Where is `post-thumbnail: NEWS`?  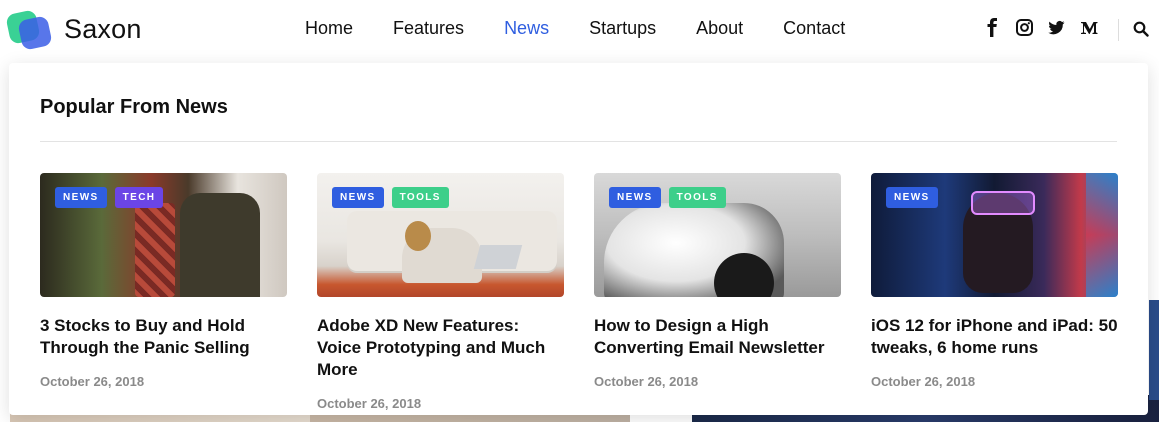
post-thumbnail: NEWS is located at coordinates (994, 235).